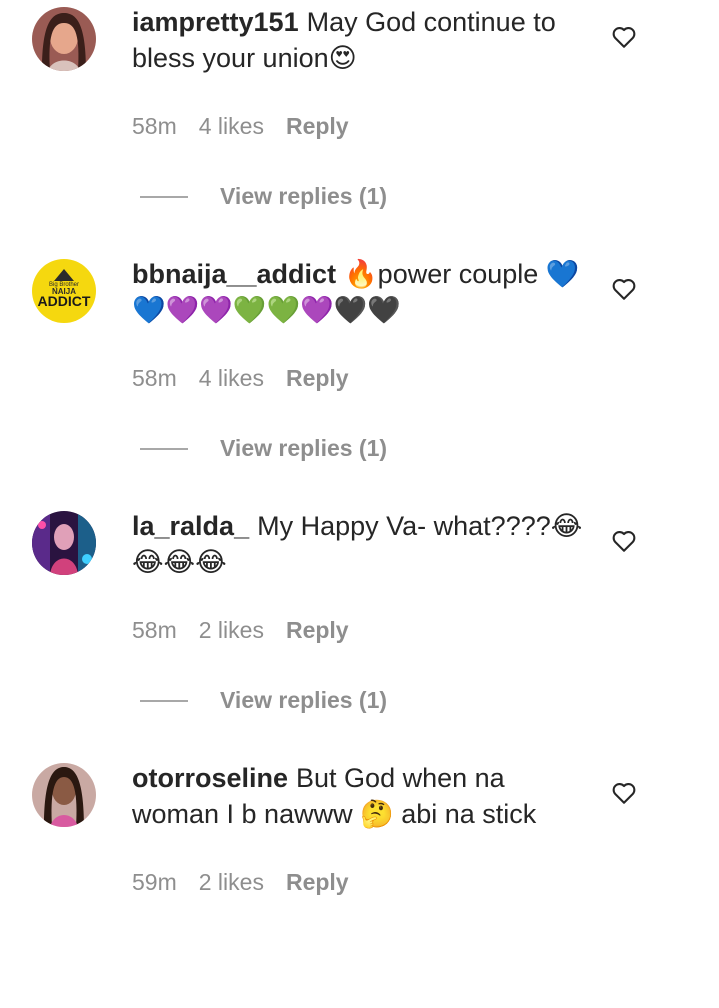 The height and width of the screenshot is (1008, 719). I want to click on comment-meta: 59m 2 likes Reply, so click(251, 882).